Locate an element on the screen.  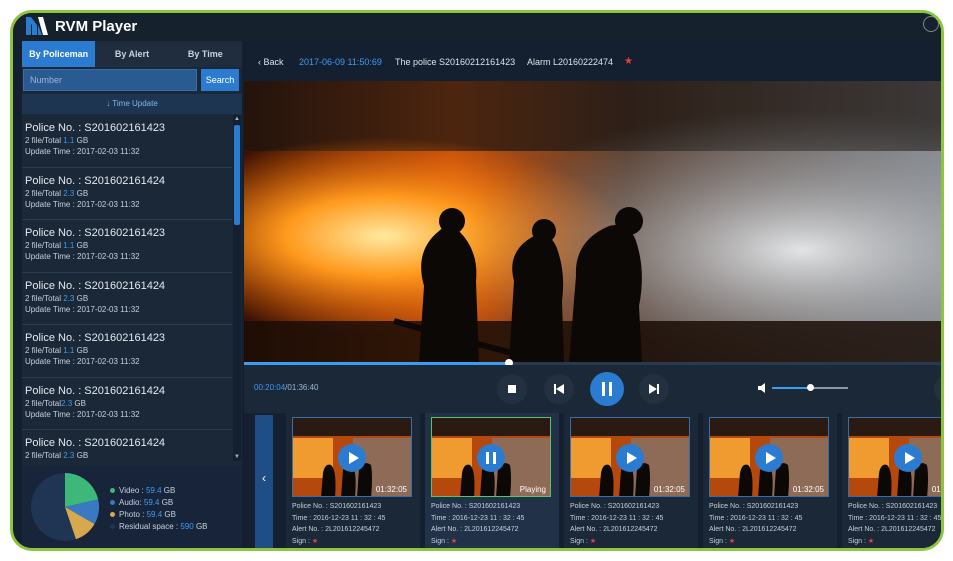
legend-audio: Audio: 59.4 GB is located at coordinates (159, 503).